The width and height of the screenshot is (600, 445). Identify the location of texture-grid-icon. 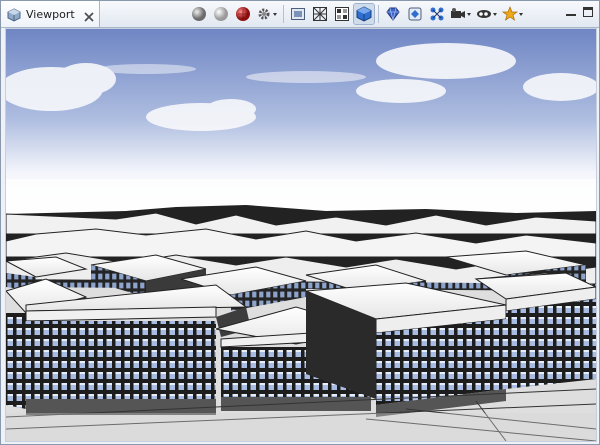
(342, 14).